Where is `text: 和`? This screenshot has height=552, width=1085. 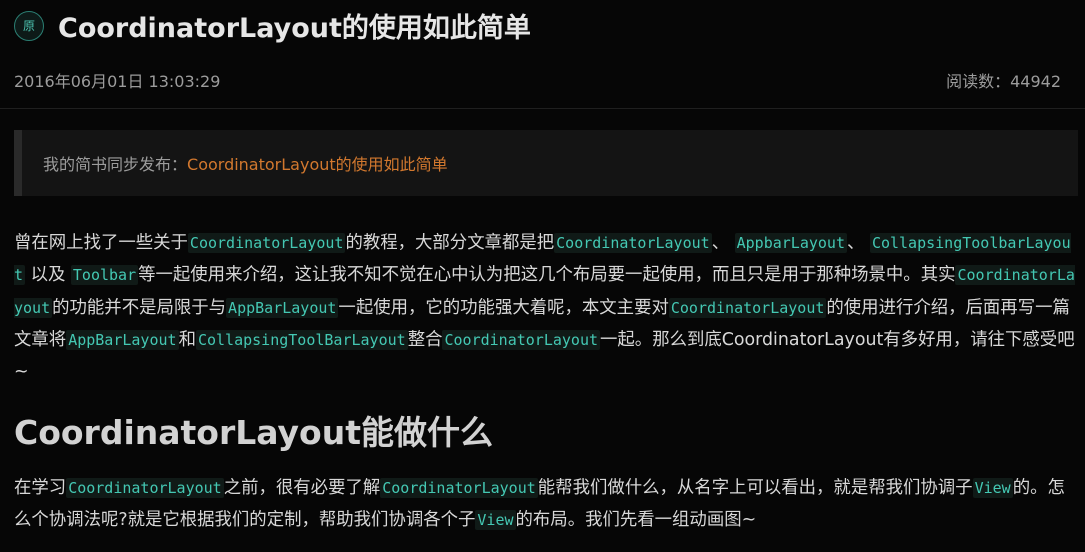
text: 和 is located at coordinates (187, 339).